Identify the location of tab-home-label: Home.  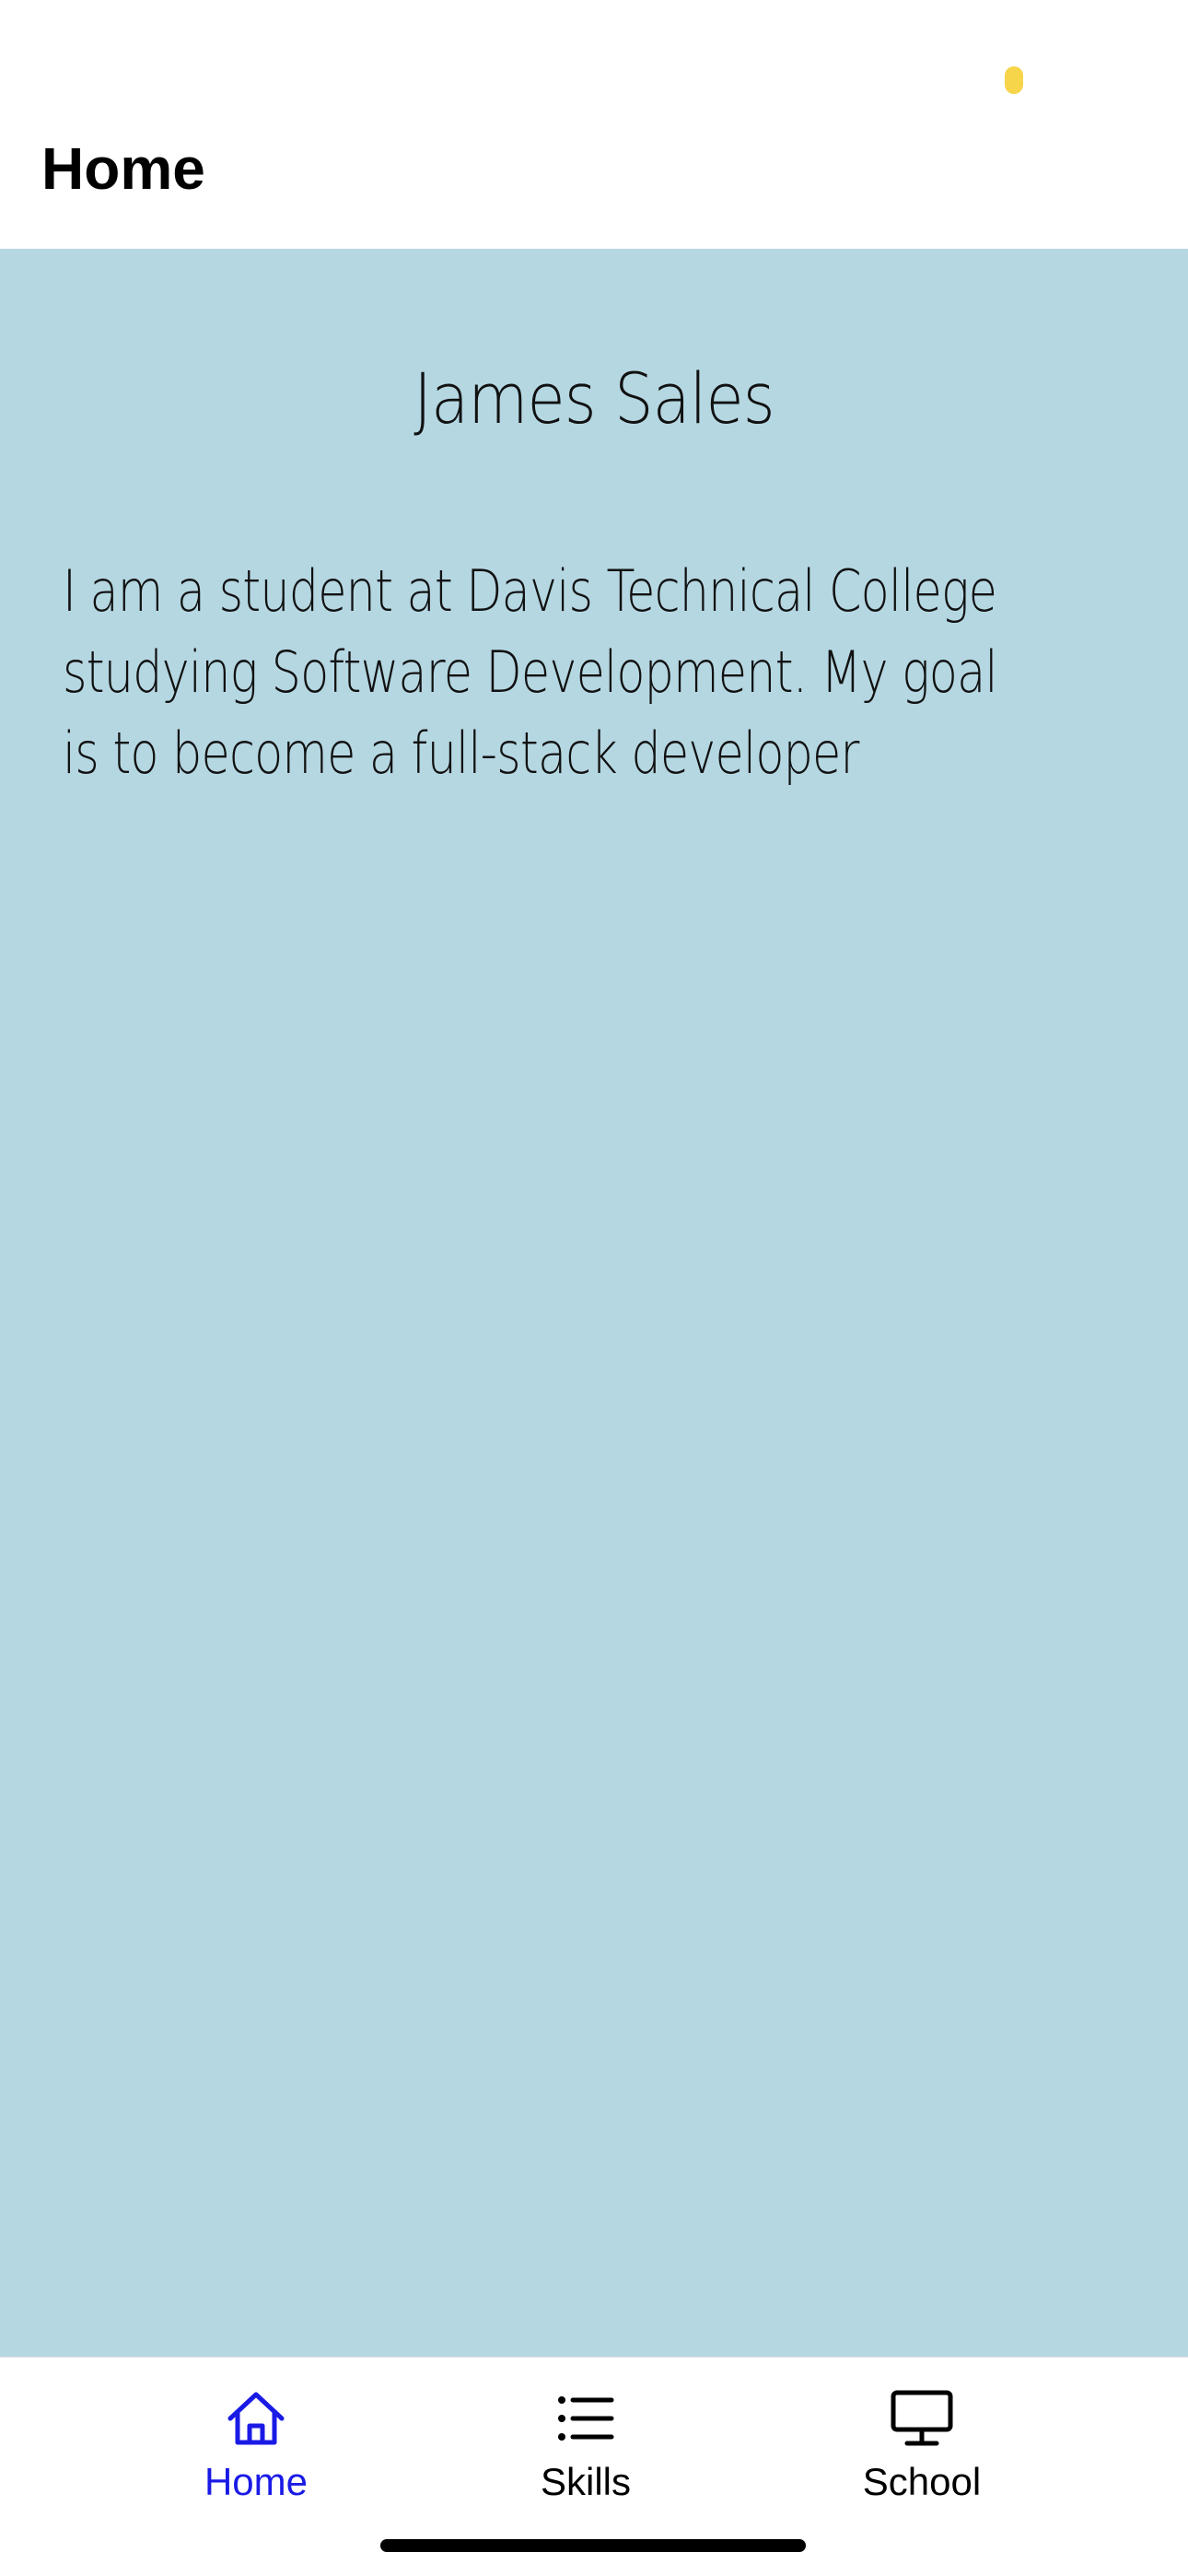
(256, 2481).